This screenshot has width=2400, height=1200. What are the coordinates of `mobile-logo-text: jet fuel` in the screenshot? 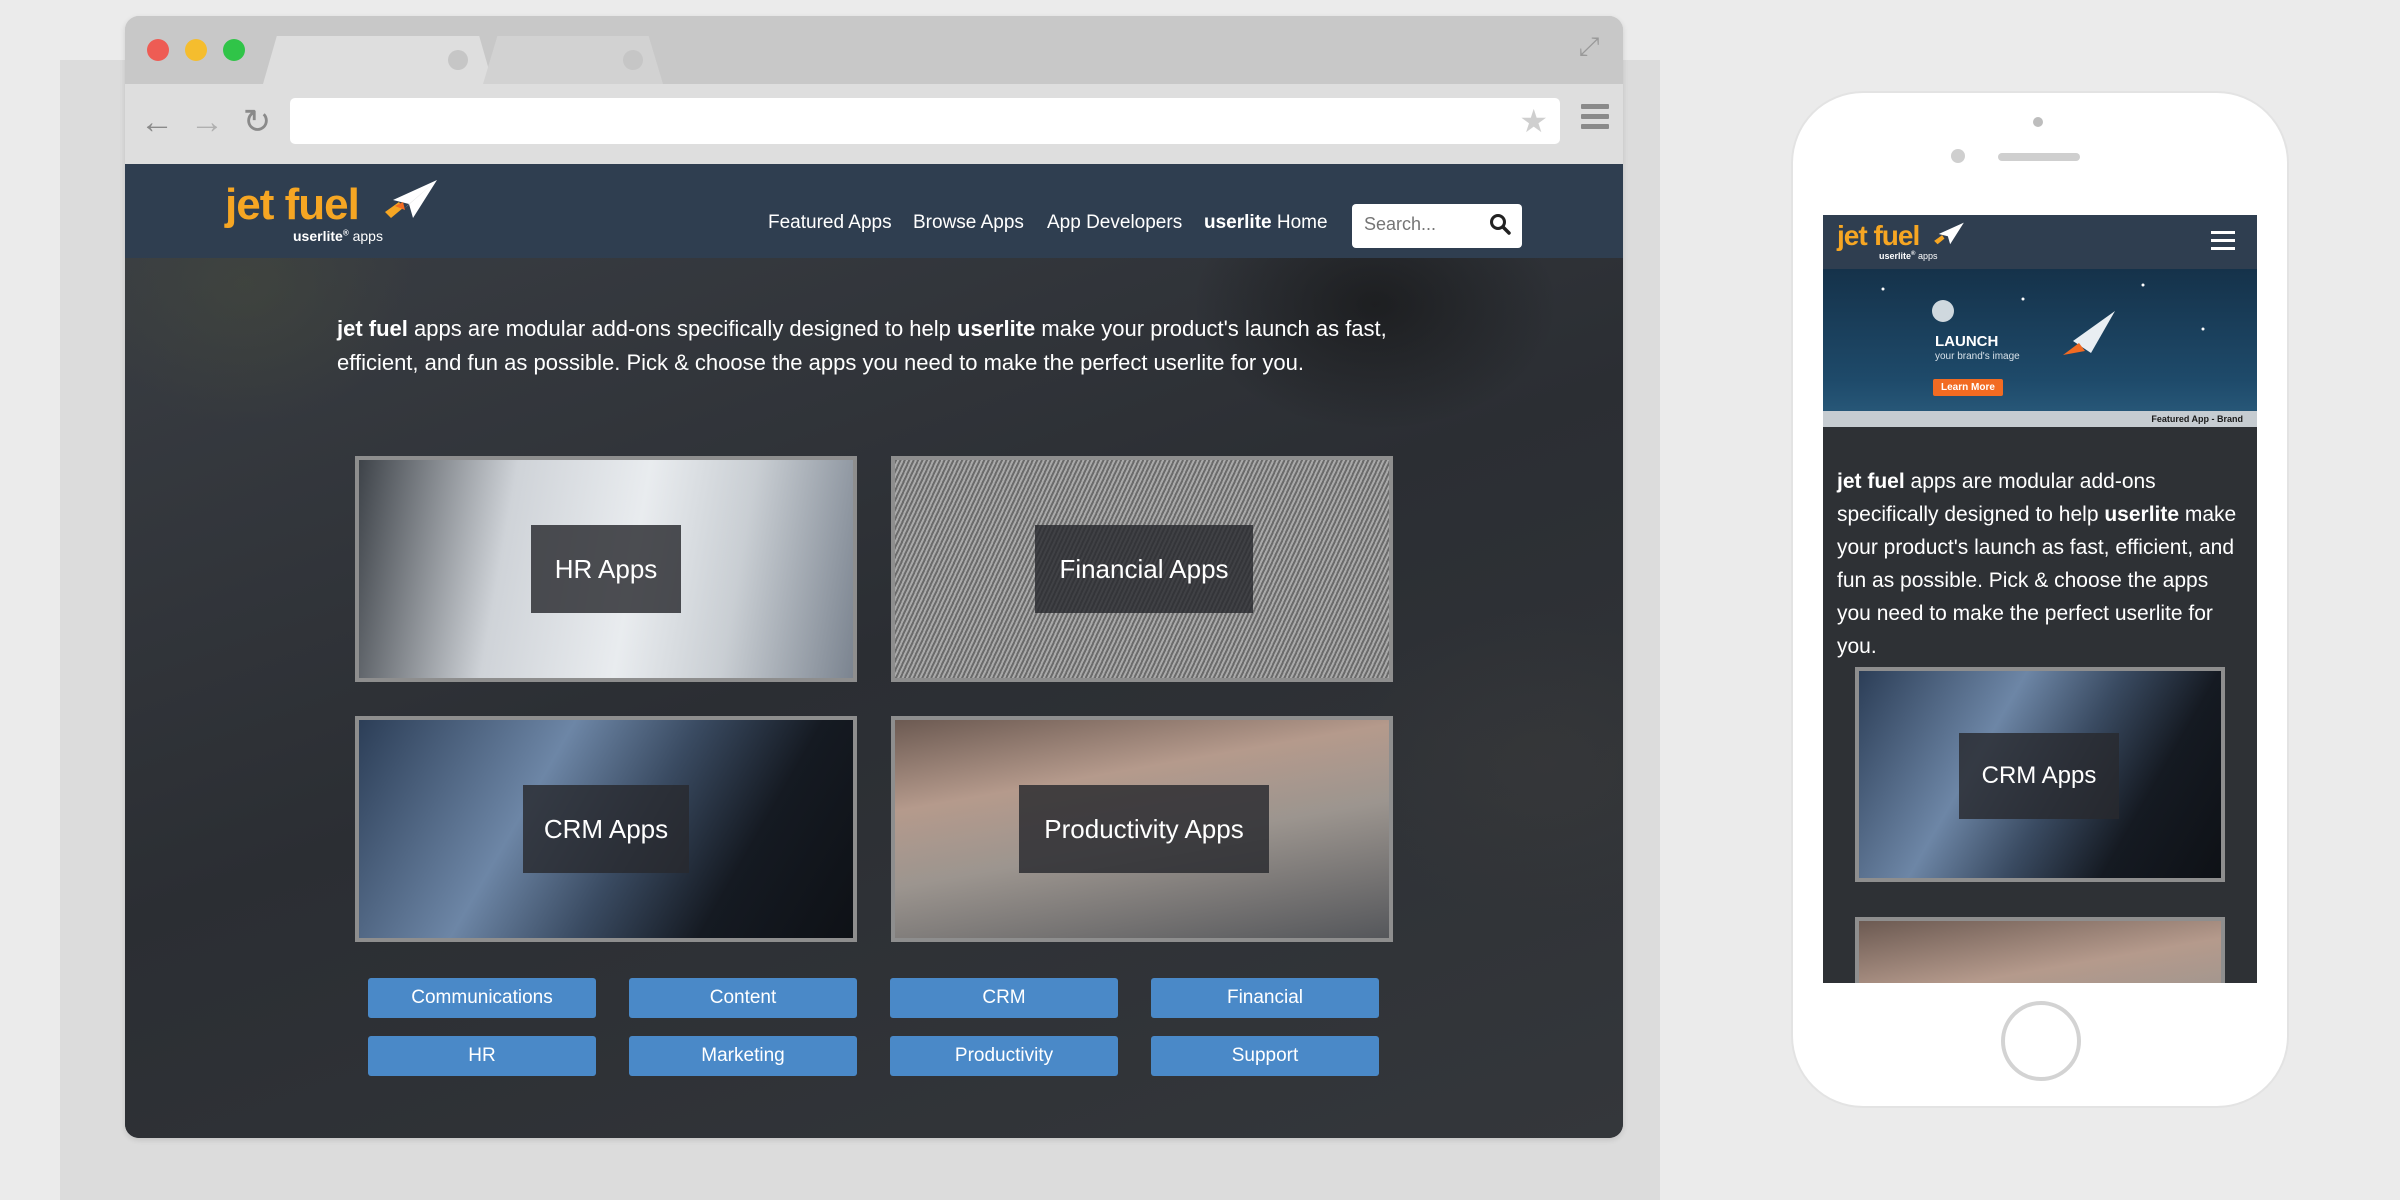 It's located at (1878, 236).